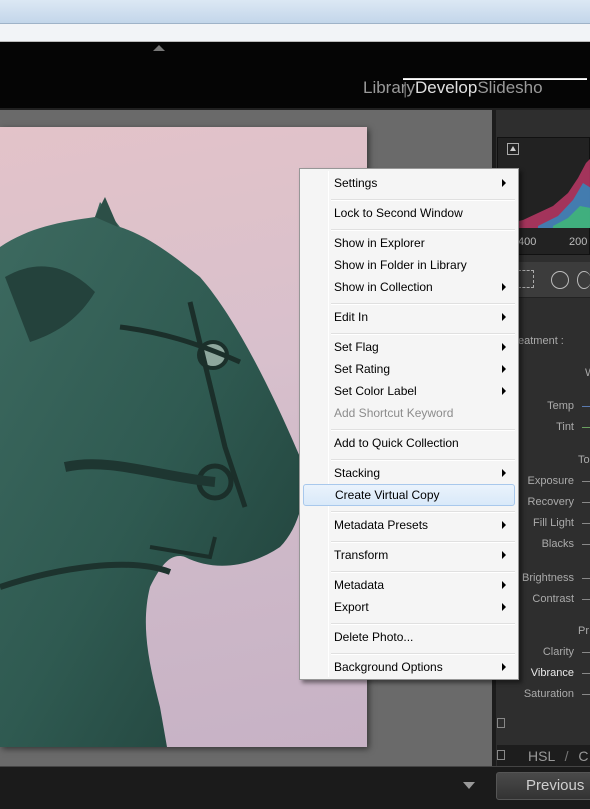 The height and width of the screenshot is (809, 590). I want to click on temp-slider, so click(586, 406).